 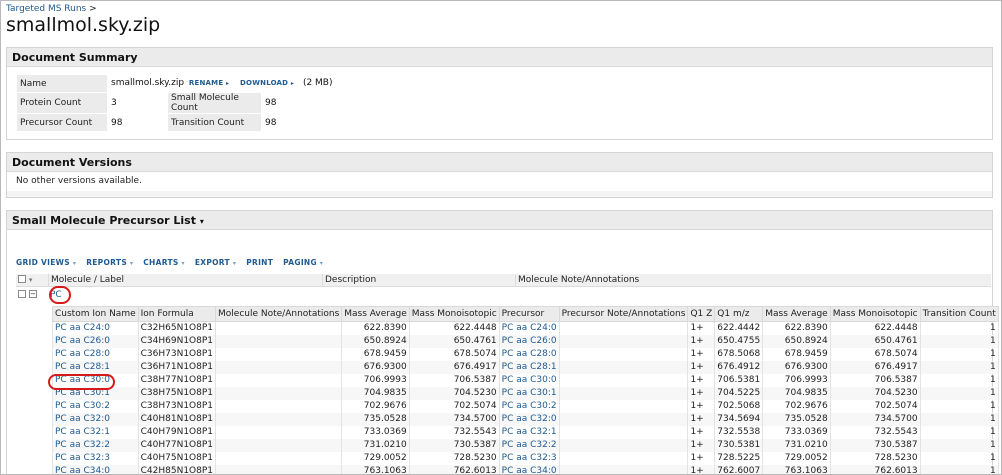 I want to click on charts-menu: CHARTS ▾, so click(x=164, y=262).